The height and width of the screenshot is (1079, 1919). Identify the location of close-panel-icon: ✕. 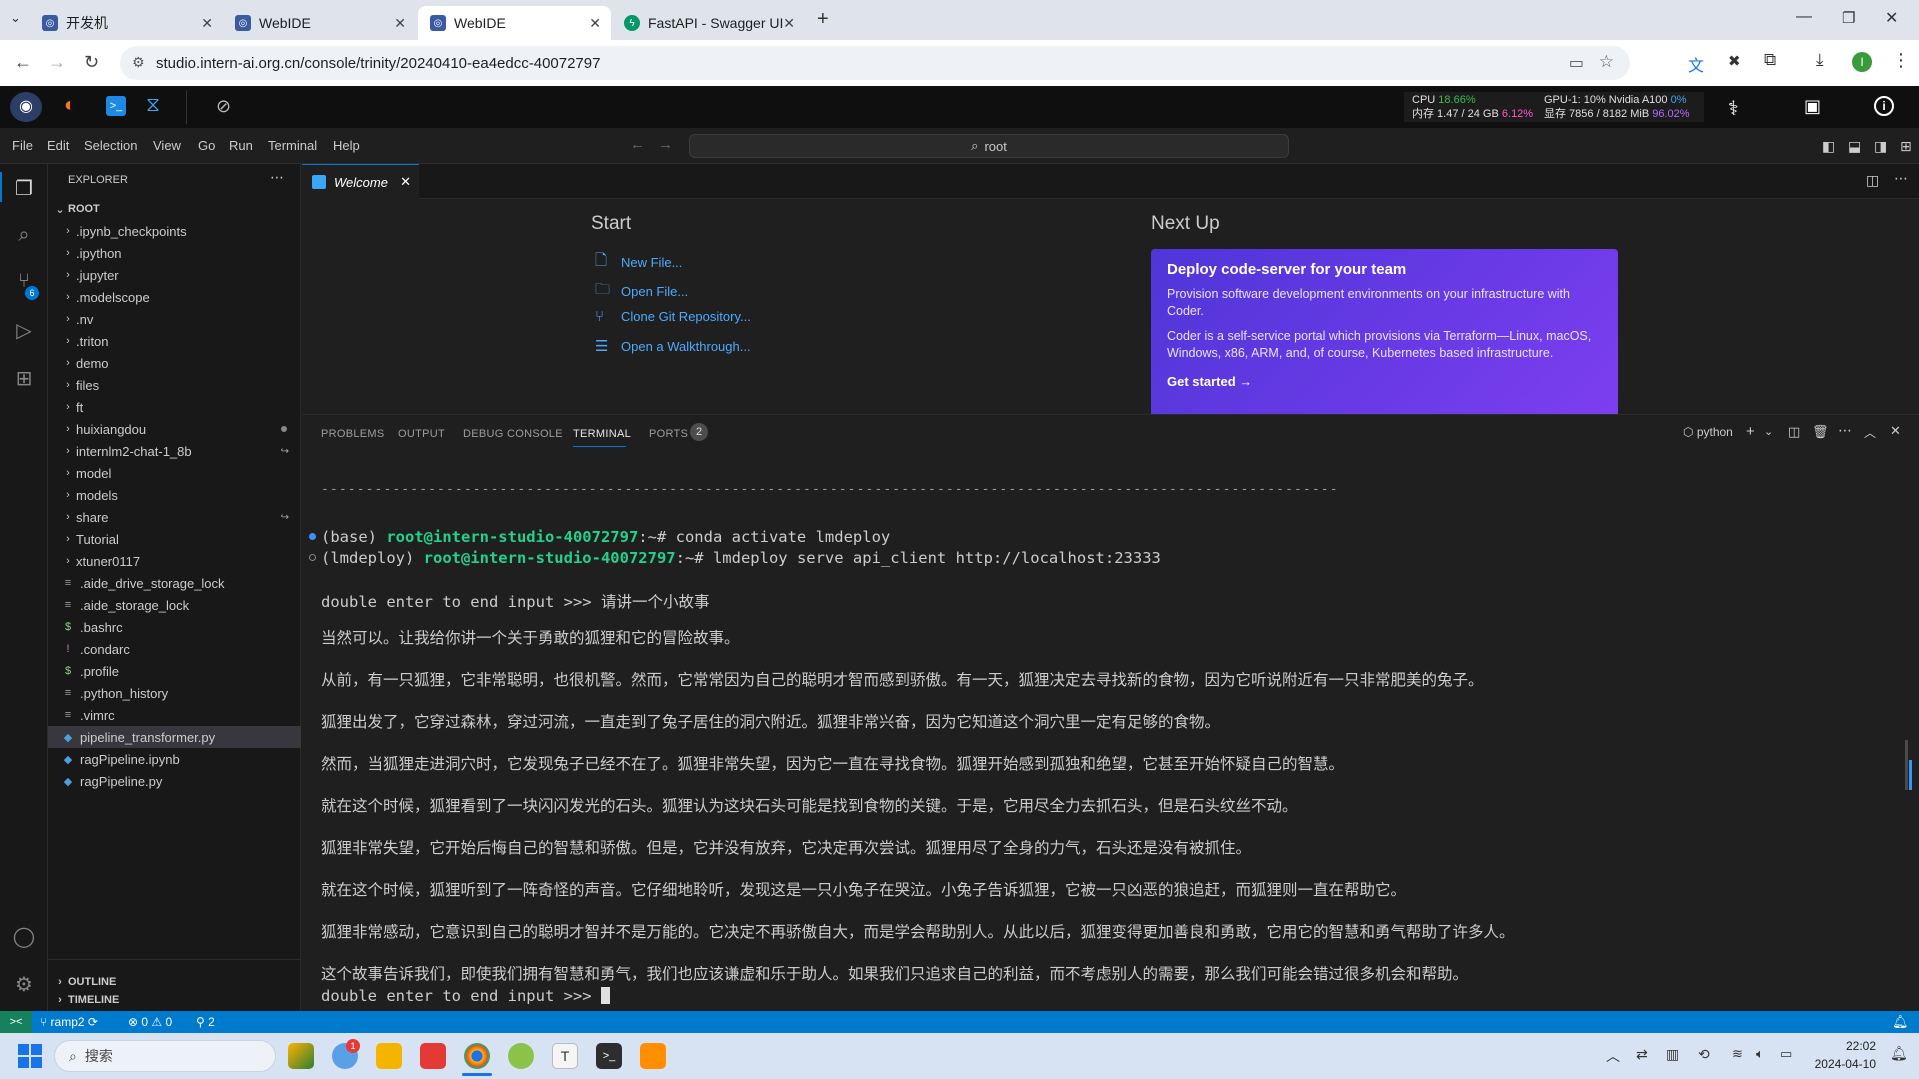
(1895, 431).